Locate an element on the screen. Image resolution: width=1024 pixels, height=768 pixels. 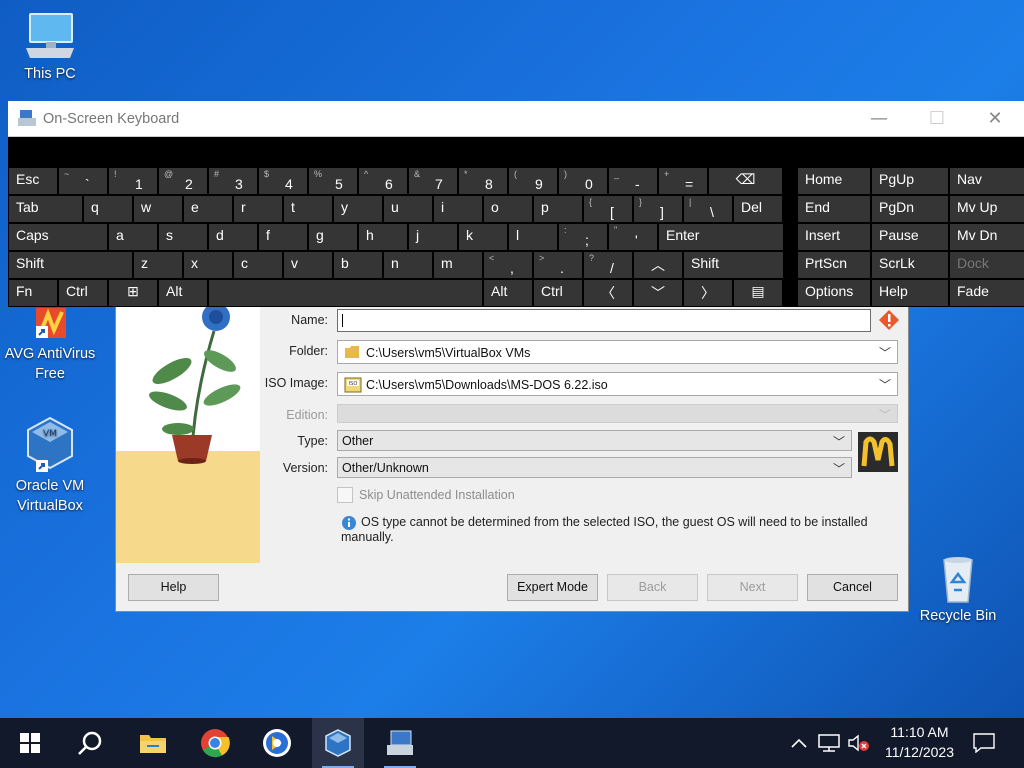
key-8: * 8 is located at coordinates (483, 181).